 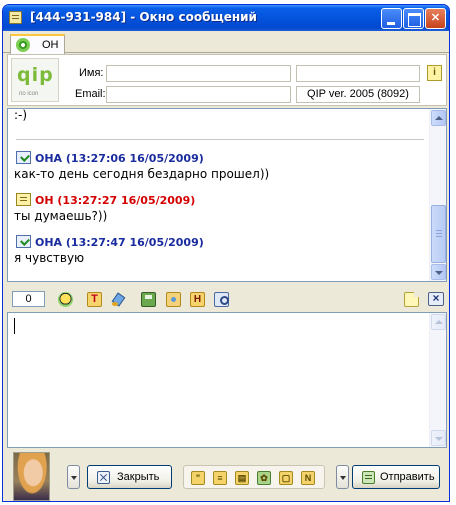 I want to click on scroll-thumb, so click(x=438, y=234).